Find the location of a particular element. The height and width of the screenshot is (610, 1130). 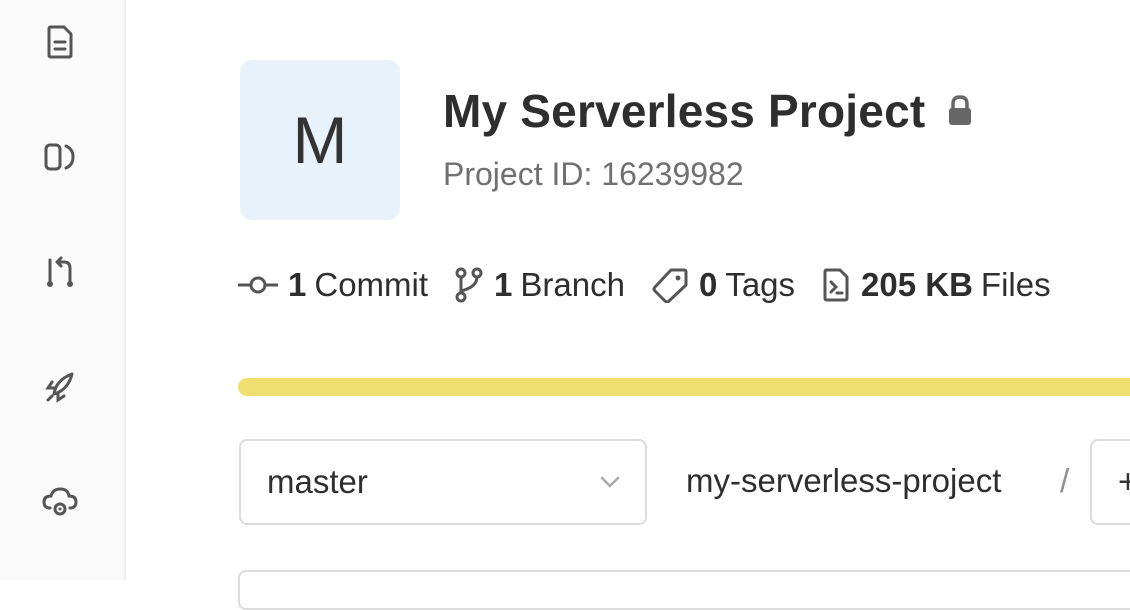

issues-icon is located at coordinates (59, 157).